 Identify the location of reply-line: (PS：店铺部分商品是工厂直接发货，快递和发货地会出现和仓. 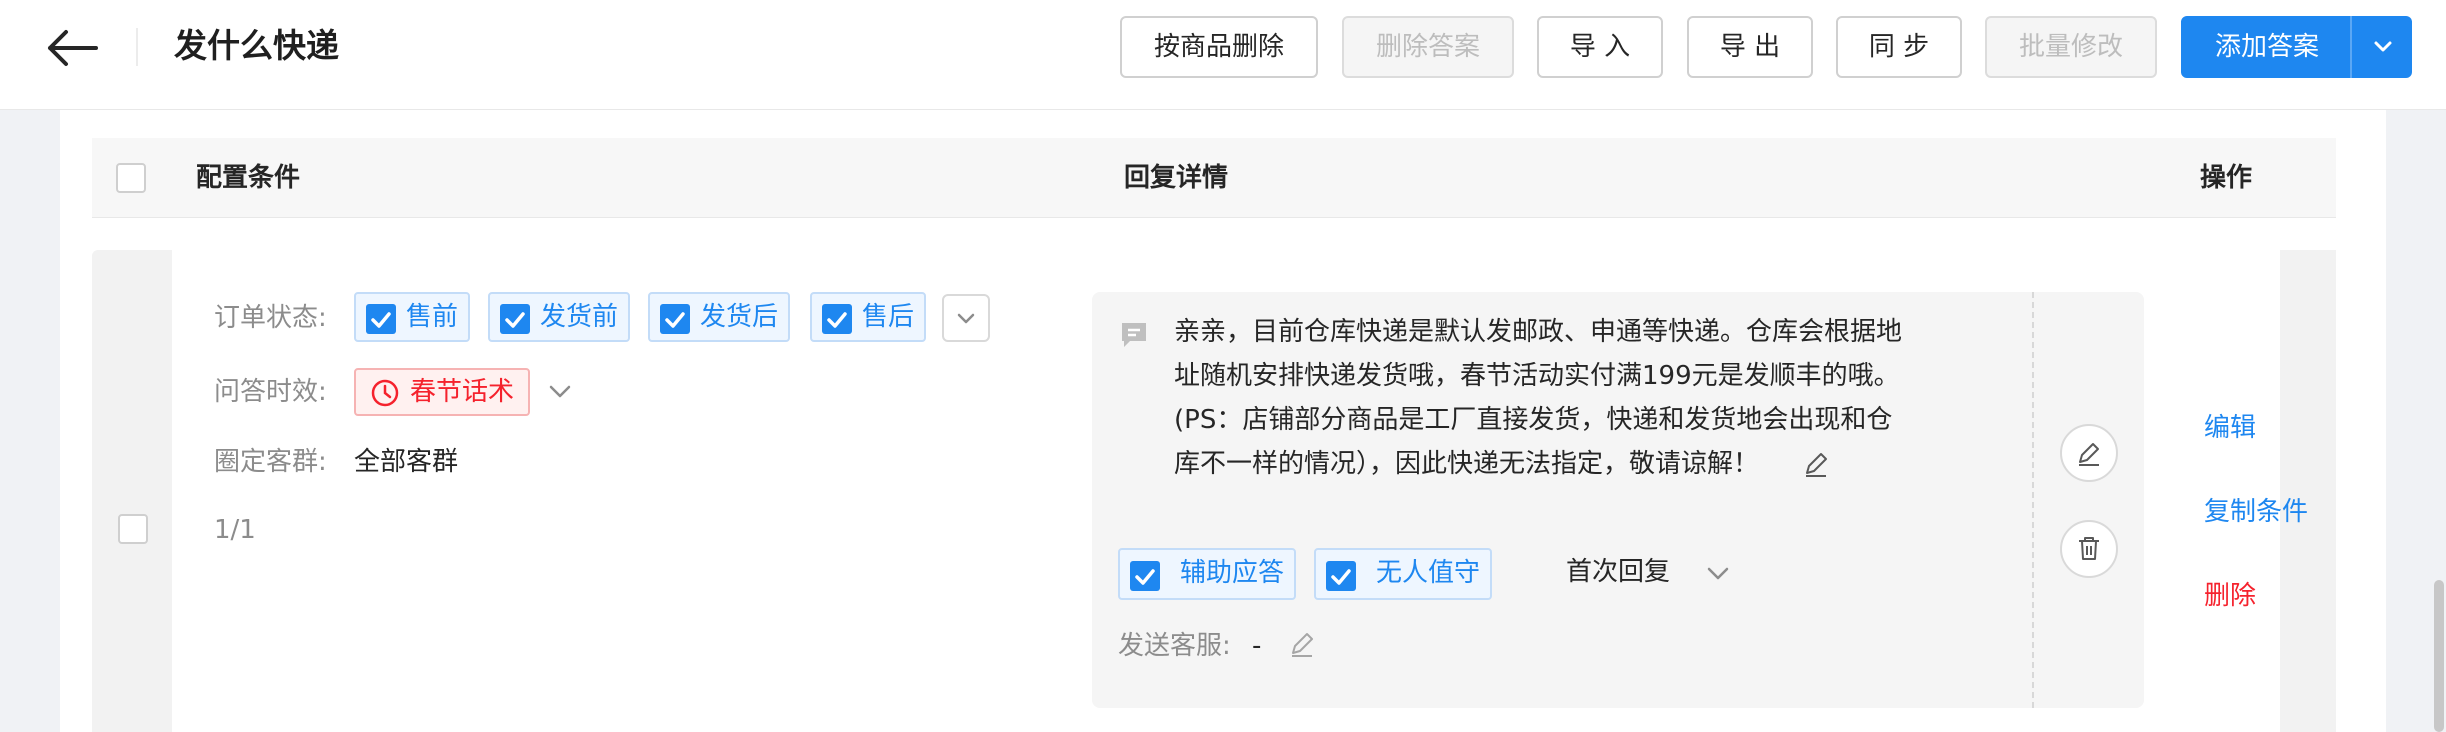
(1533, 420).